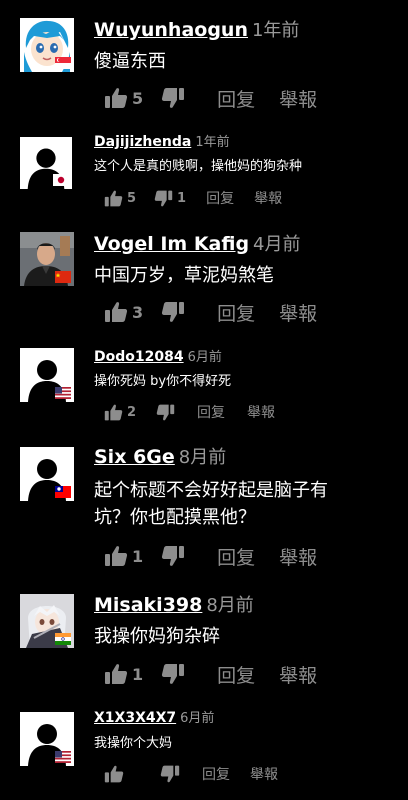 This screenshot has height=800, width=408. What do you see at coordinates (63, 63) in the screenshot?
I see `singapore-flag-icon` at bounding box center [63, 63].